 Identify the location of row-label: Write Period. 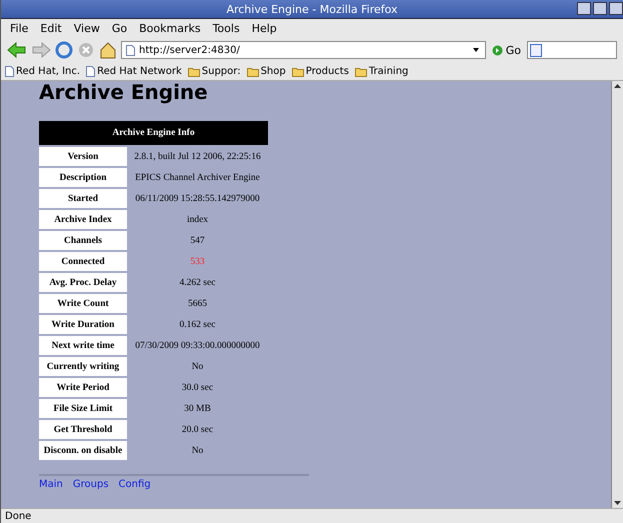
(83, 387).